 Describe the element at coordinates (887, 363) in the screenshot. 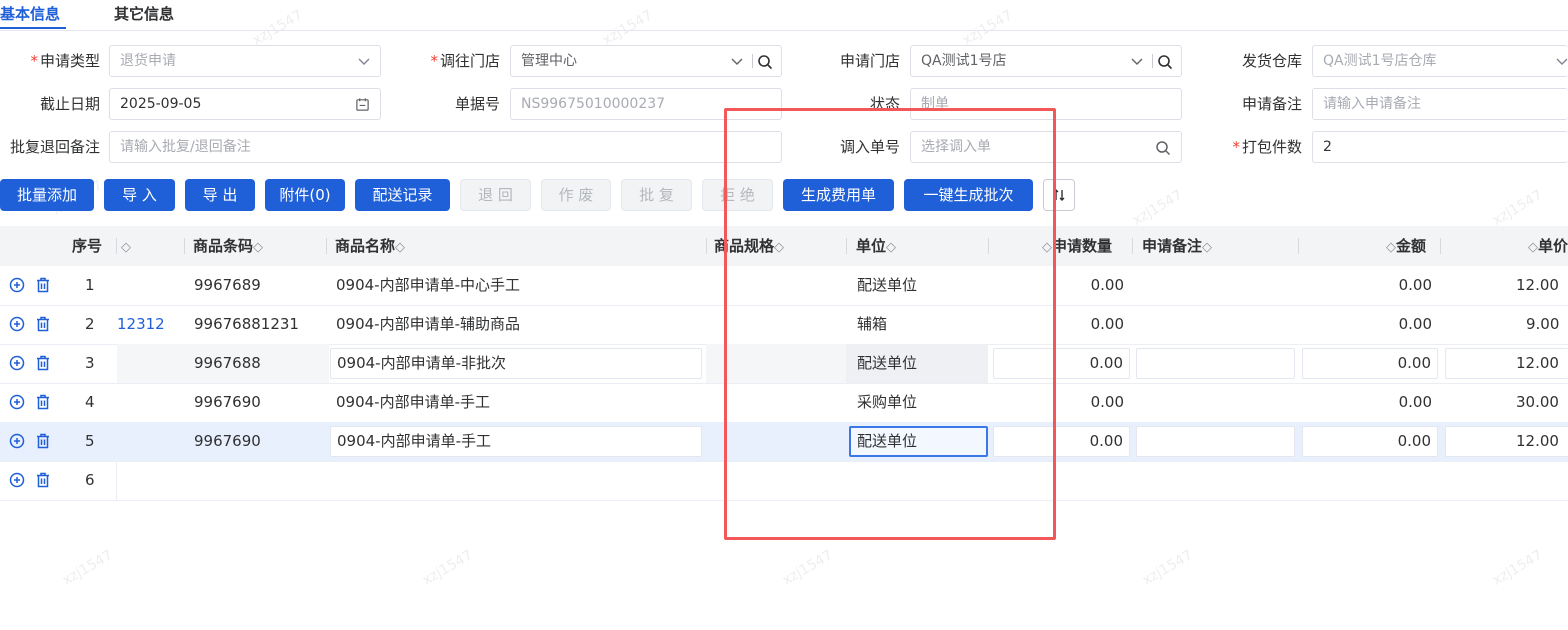

I see `cell-unit: 配送单位` at that location.